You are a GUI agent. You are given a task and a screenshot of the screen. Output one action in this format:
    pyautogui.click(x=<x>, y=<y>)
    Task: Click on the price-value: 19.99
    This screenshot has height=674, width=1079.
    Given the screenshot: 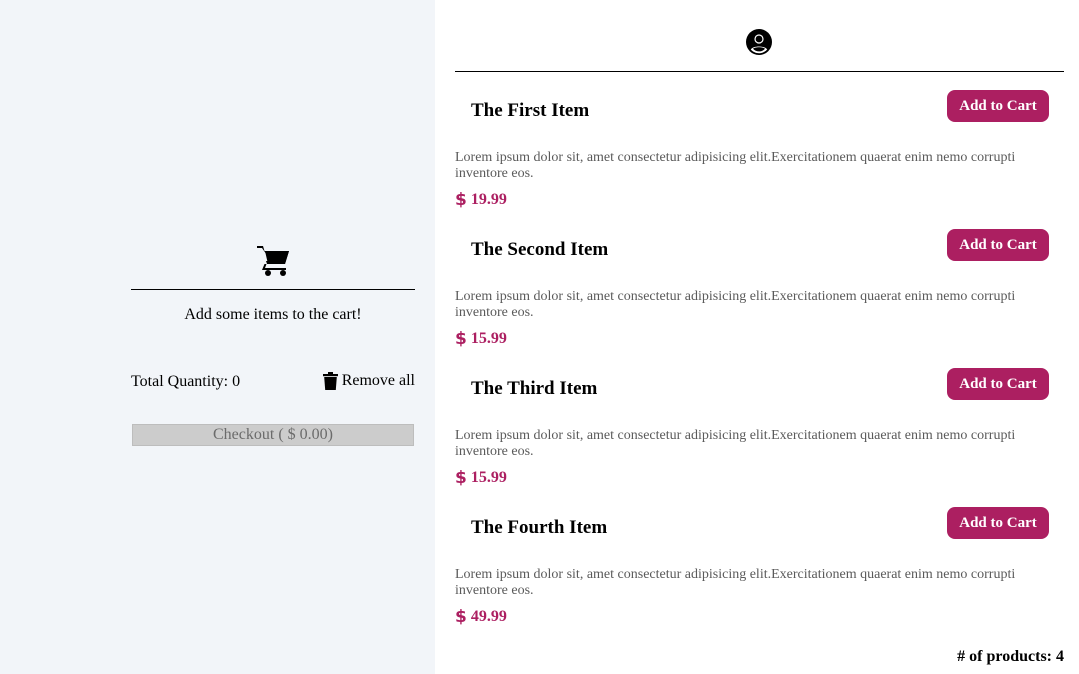 What is the action you would take?
    pyautogui.click(x=488, y=199)
    